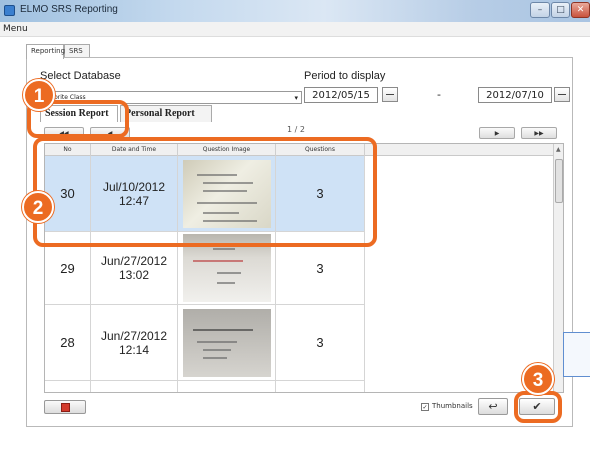 This screenshot has height=449, width=590. I want to click on row-time: 12:14, so click(134, 349).